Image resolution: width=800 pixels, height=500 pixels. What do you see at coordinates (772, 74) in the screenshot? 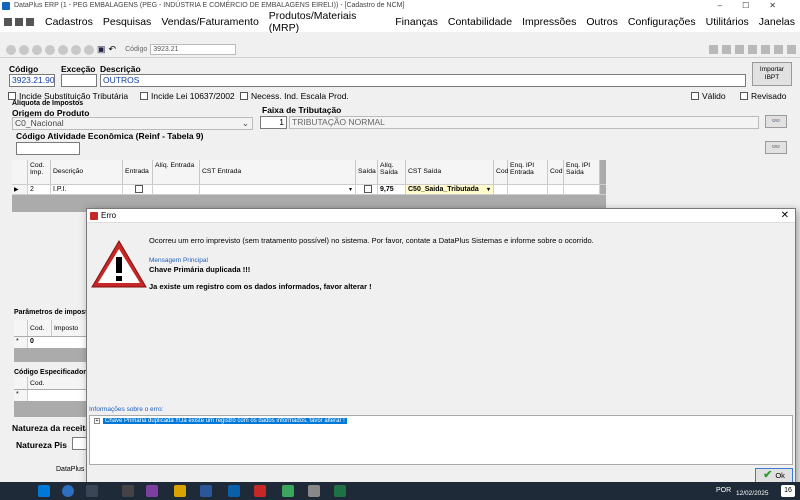
I see `importar-ibpt-button: Importar IBPT` at bounding box center [772, 74].